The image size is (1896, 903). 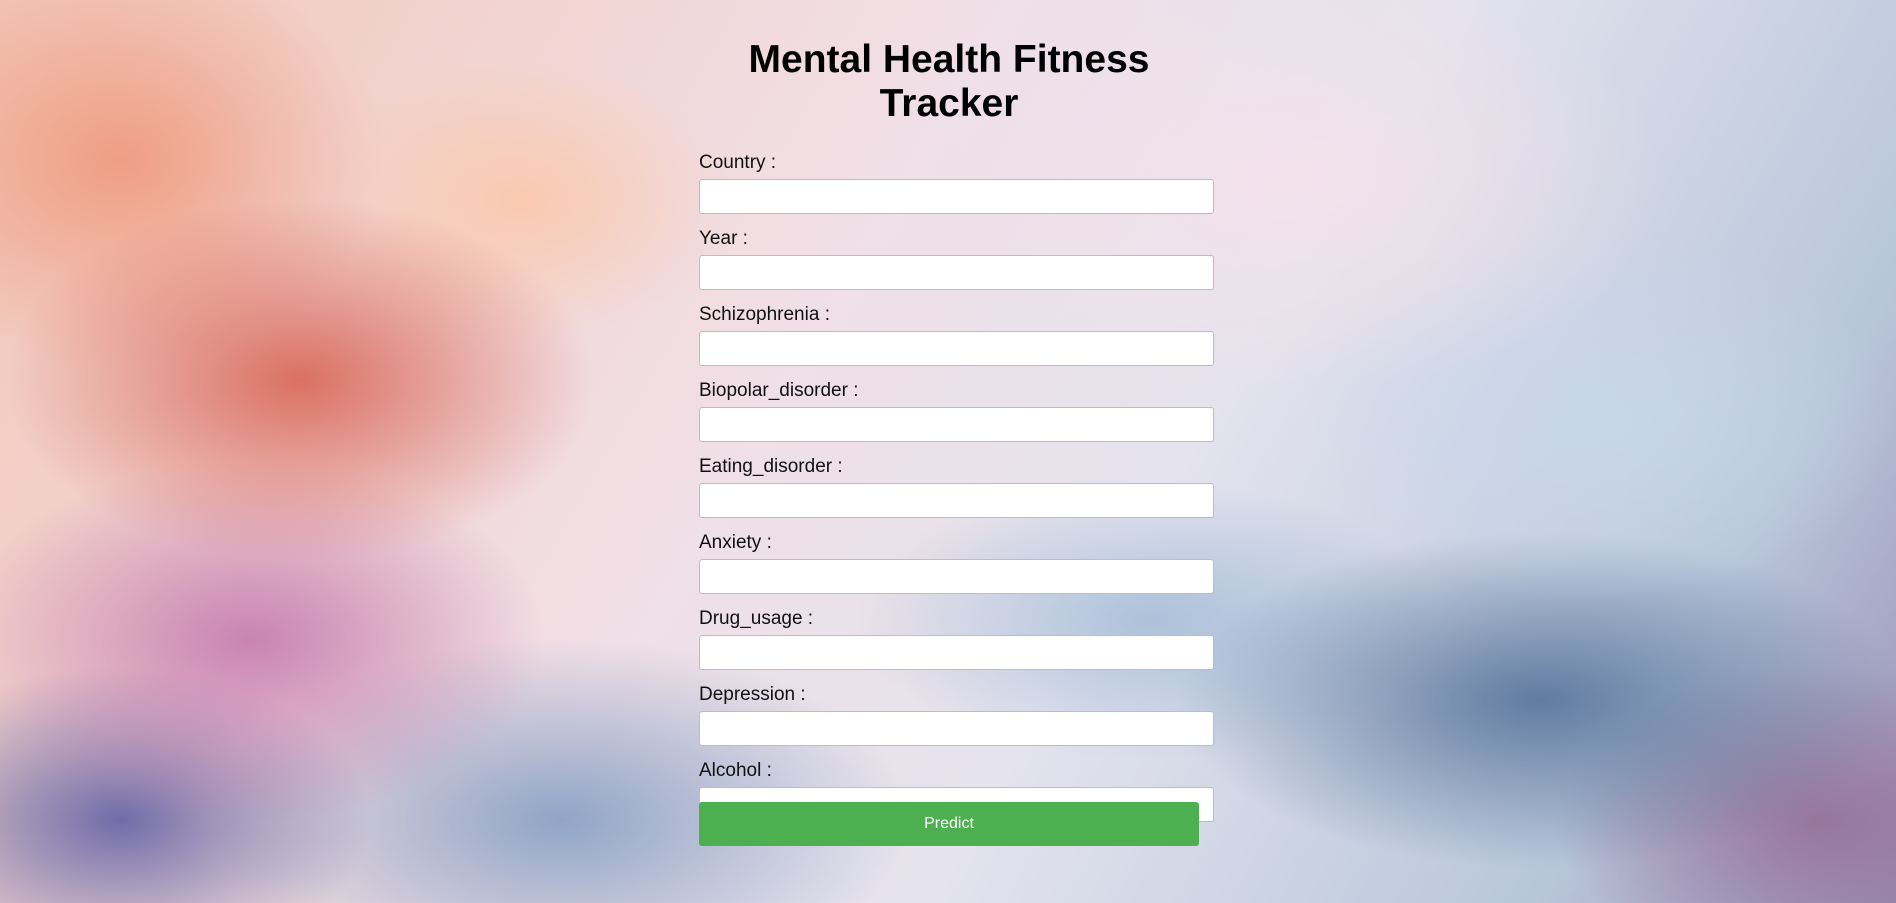 I want to click on field-anxiety: Anxiety :, so click(x=956, y=570).